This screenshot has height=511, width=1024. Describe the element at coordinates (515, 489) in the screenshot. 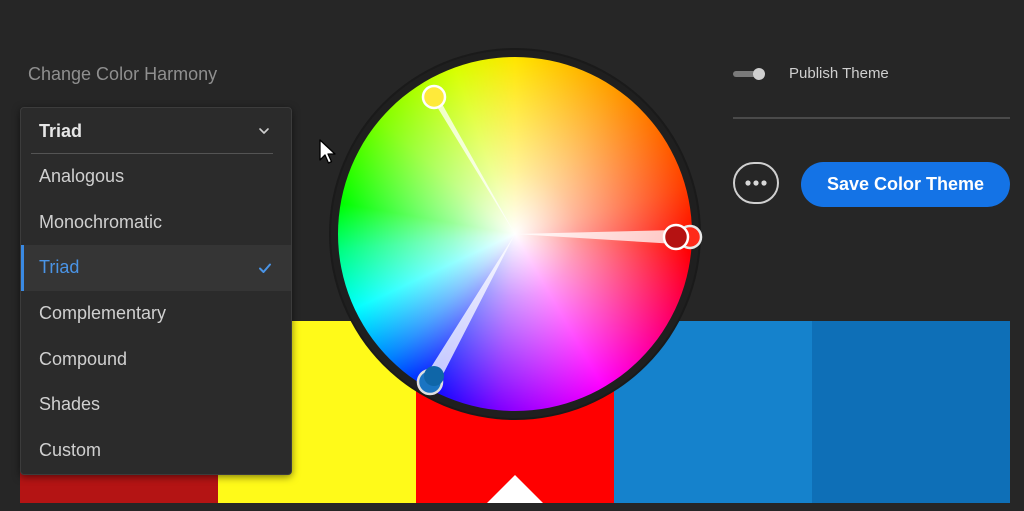

I see `base-color-marker-icon` at that location.